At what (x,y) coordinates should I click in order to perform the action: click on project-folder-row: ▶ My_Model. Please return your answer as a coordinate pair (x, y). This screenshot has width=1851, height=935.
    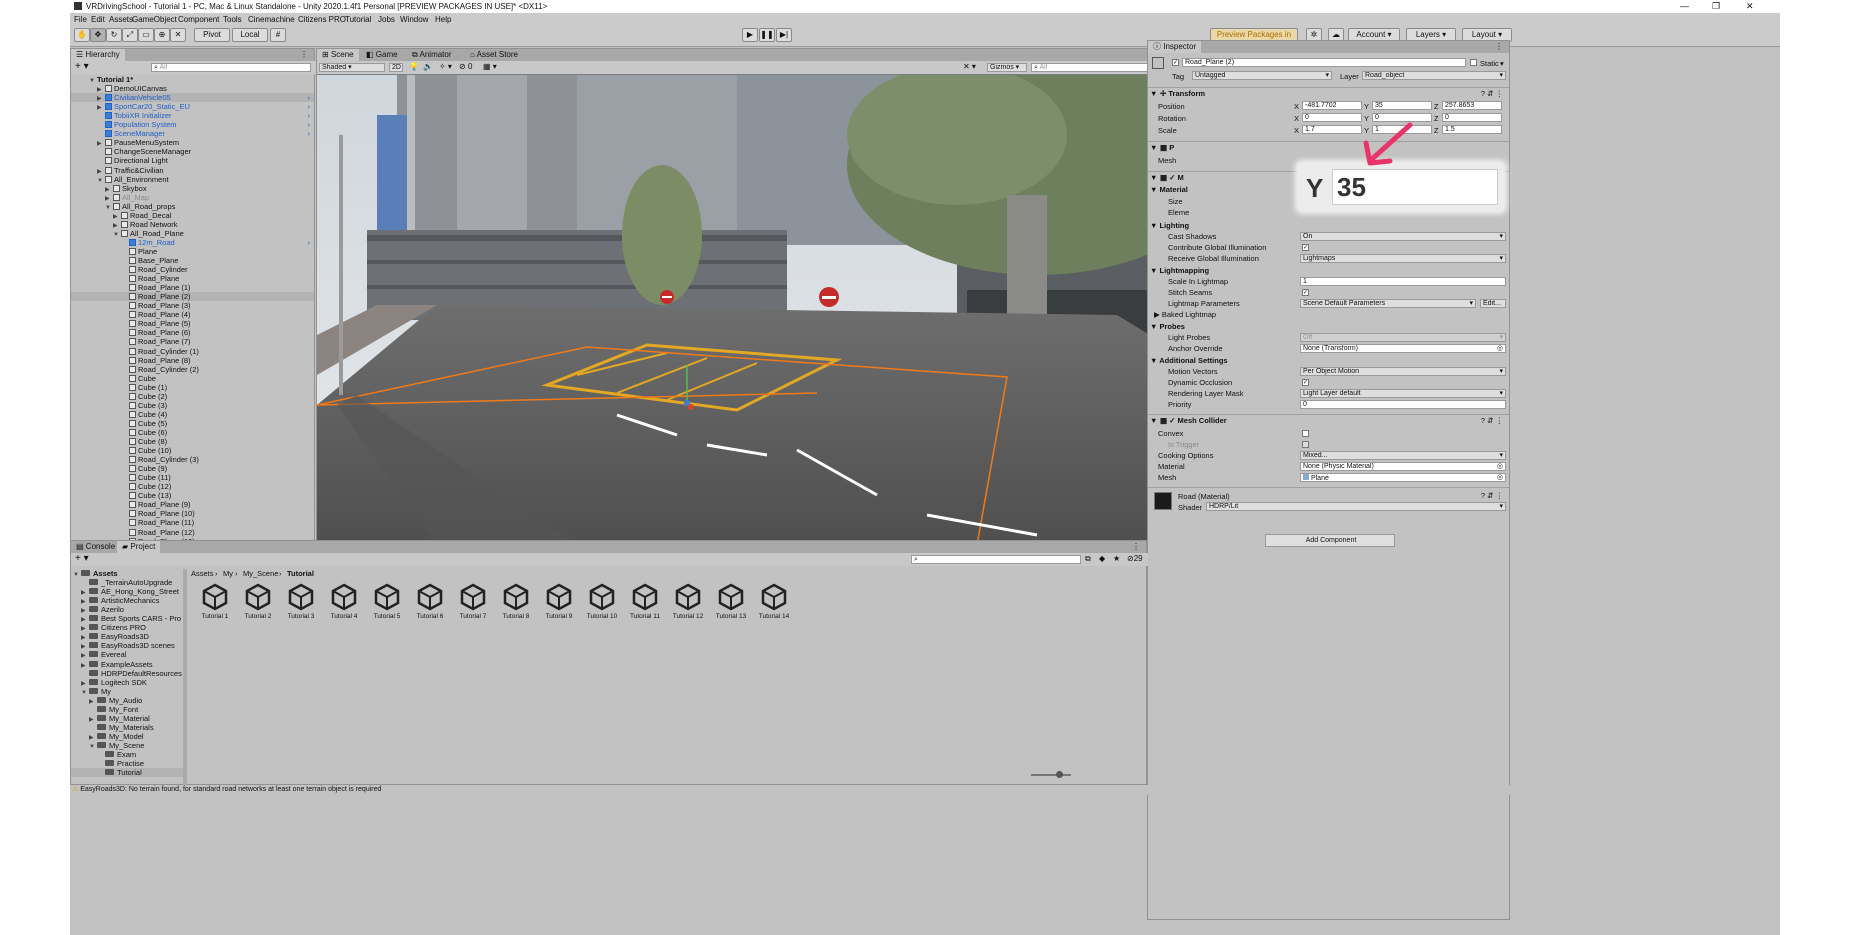
    Looking at the image, I should click on (127, 736).